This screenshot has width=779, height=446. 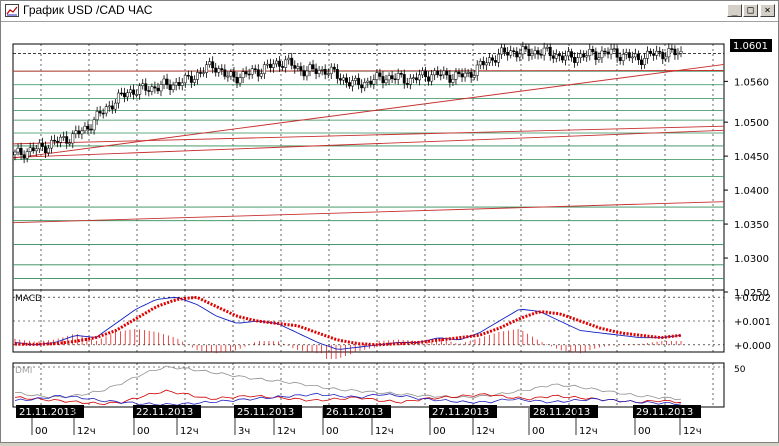 I want to click on date-label: 22.11.2013, so click(x=164, y=412).